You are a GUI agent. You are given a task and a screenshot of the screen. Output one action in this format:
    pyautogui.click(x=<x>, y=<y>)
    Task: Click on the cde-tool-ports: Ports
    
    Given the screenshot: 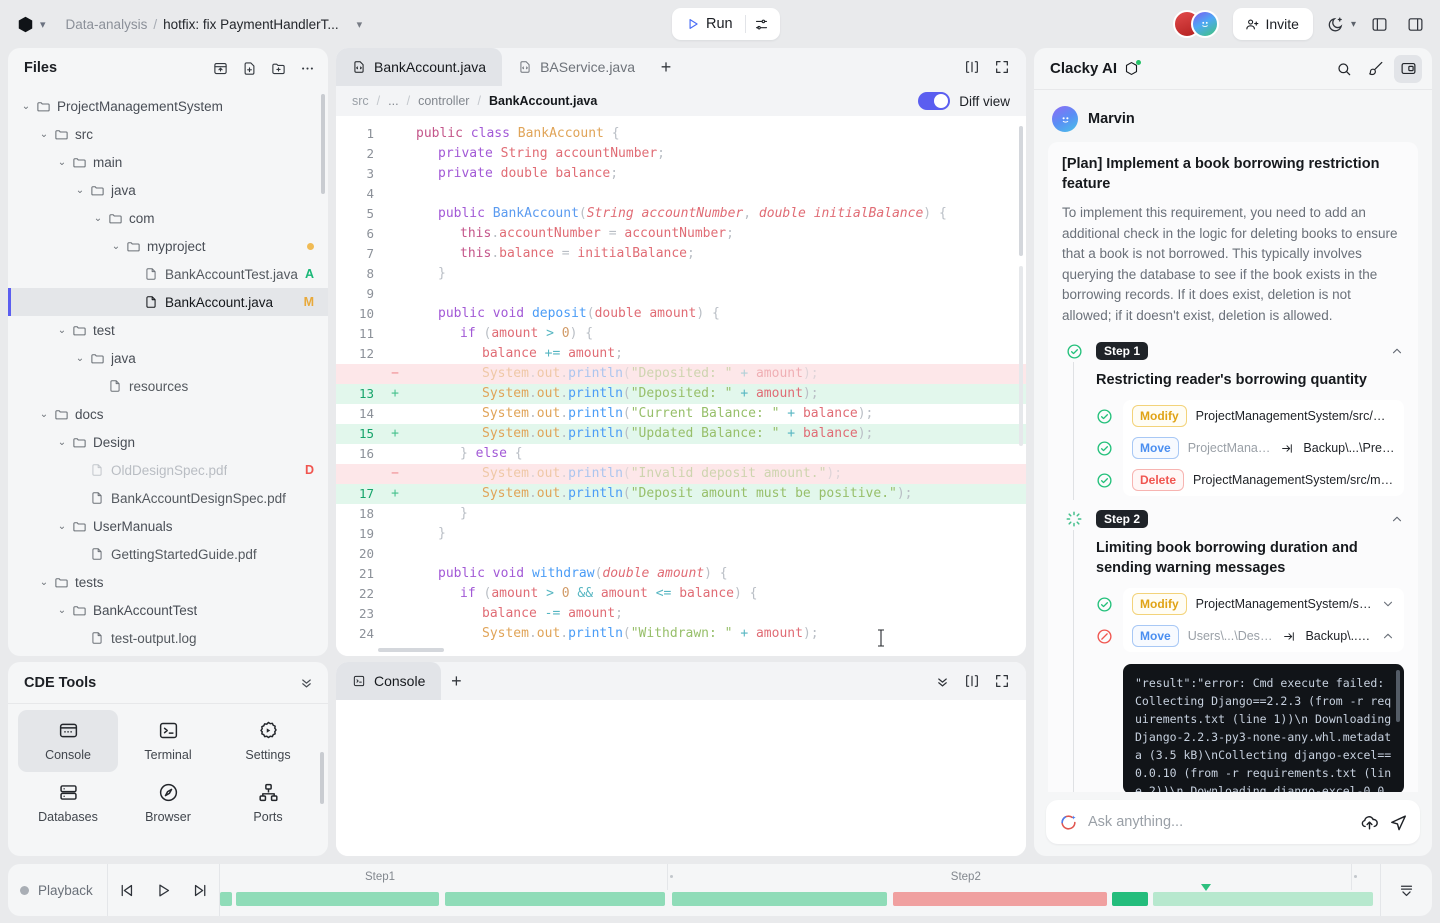 What is the action you would take?
    pyautogui.click(x=268, y=803)
    